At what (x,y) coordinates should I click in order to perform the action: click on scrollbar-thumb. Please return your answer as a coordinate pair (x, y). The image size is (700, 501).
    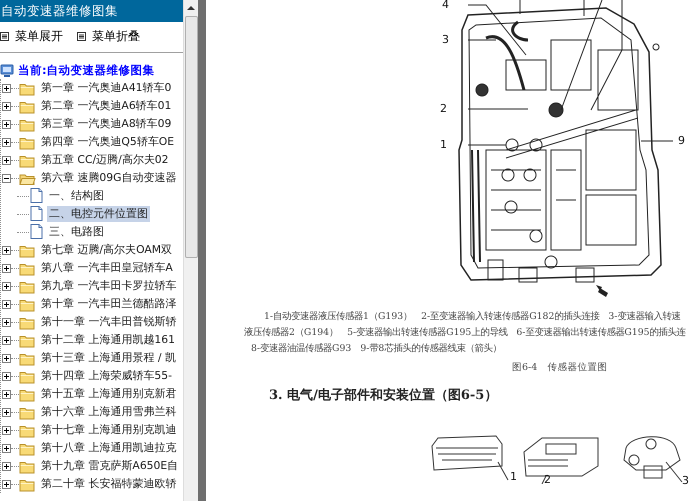
    Looking at the image, I should click on (191, 137).